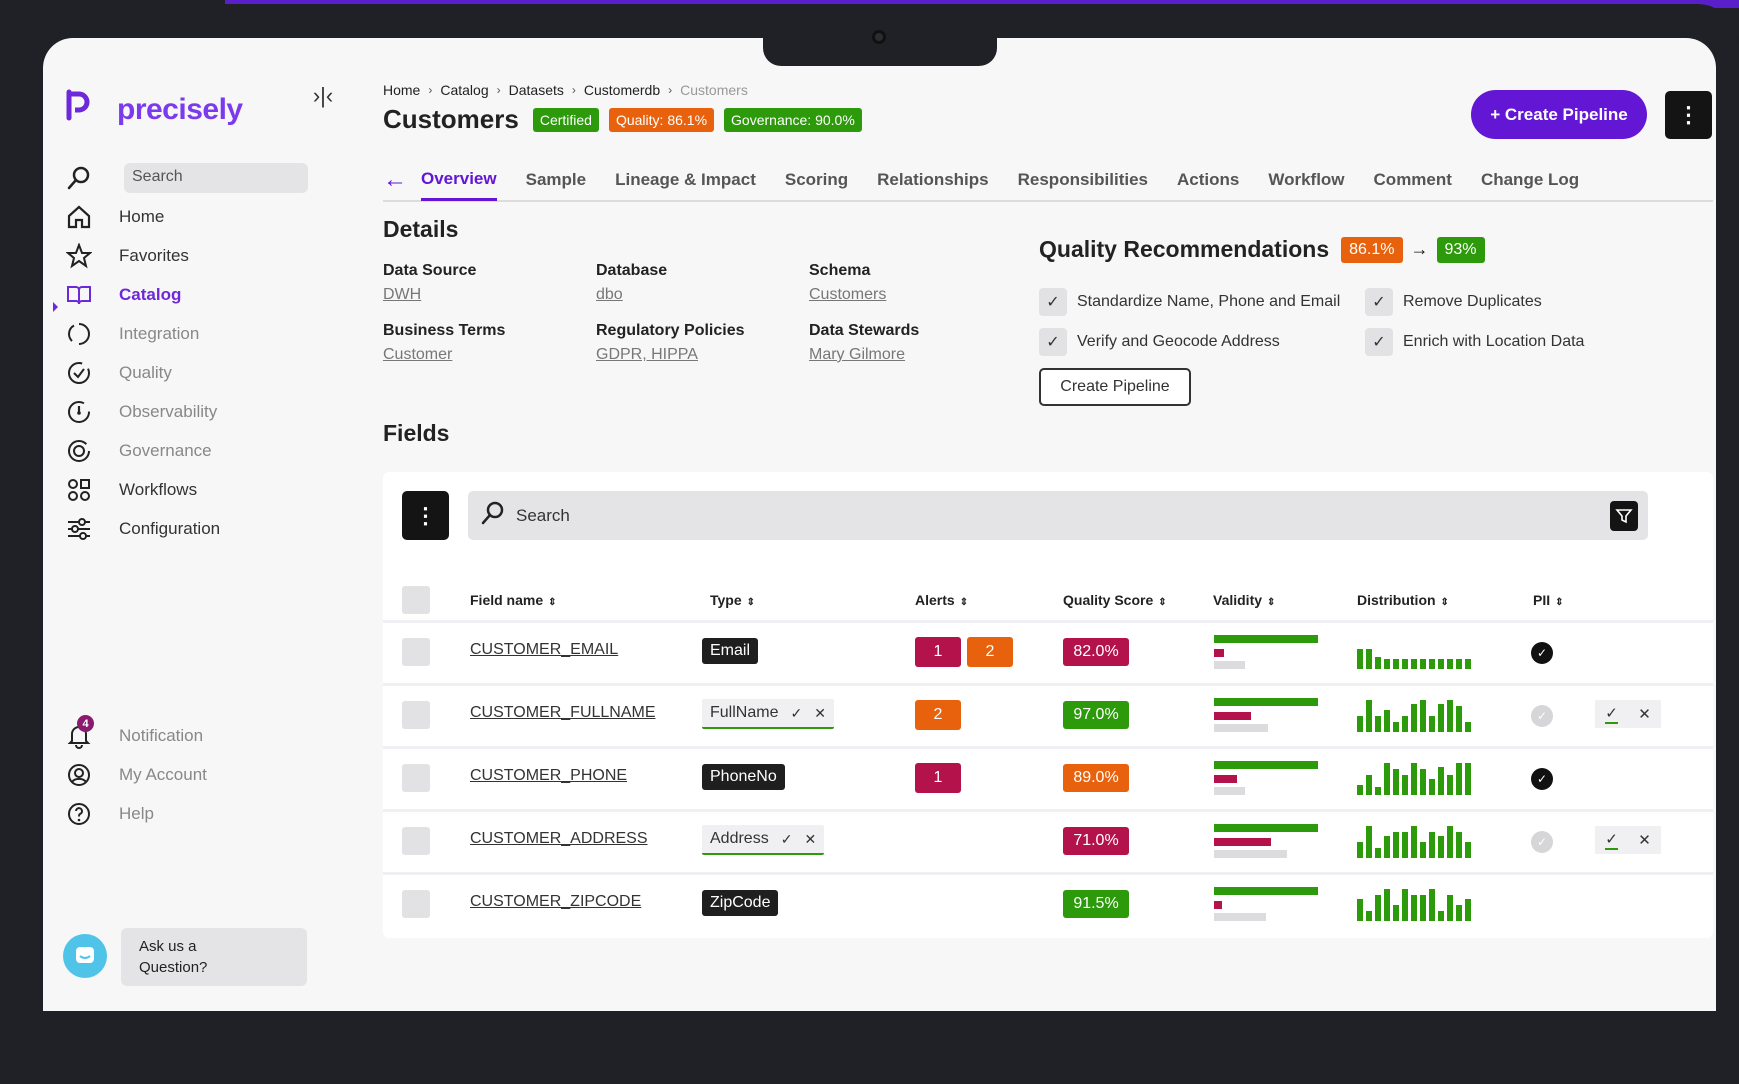  I want to click on filter-icon, so click(1624, 516).